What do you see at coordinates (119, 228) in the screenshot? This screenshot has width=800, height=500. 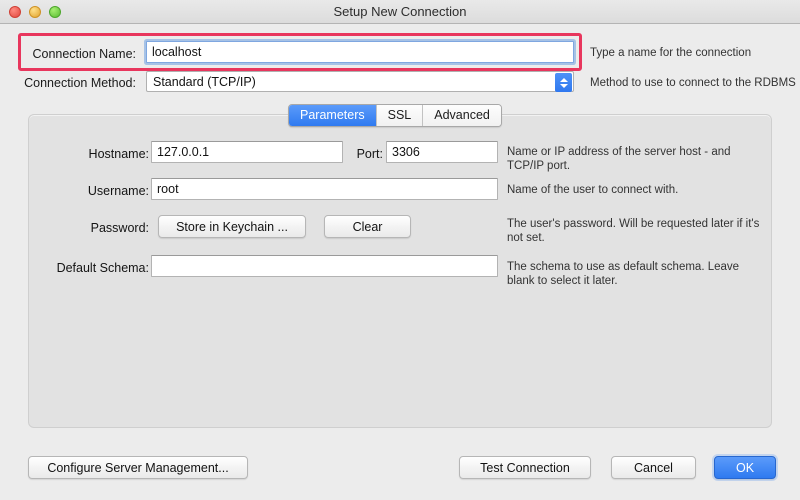 I see `password-label: Password:` at bounding box center [119, 228].